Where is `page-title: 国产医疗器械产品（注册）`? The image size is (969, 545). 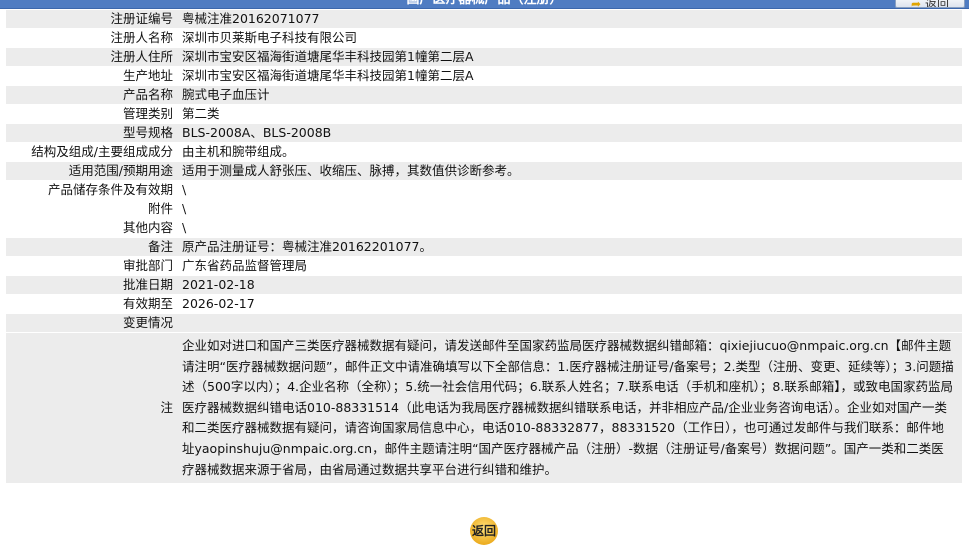
page-title: 国产医疗器械产品（注册） is located at coordinates (484, 4).